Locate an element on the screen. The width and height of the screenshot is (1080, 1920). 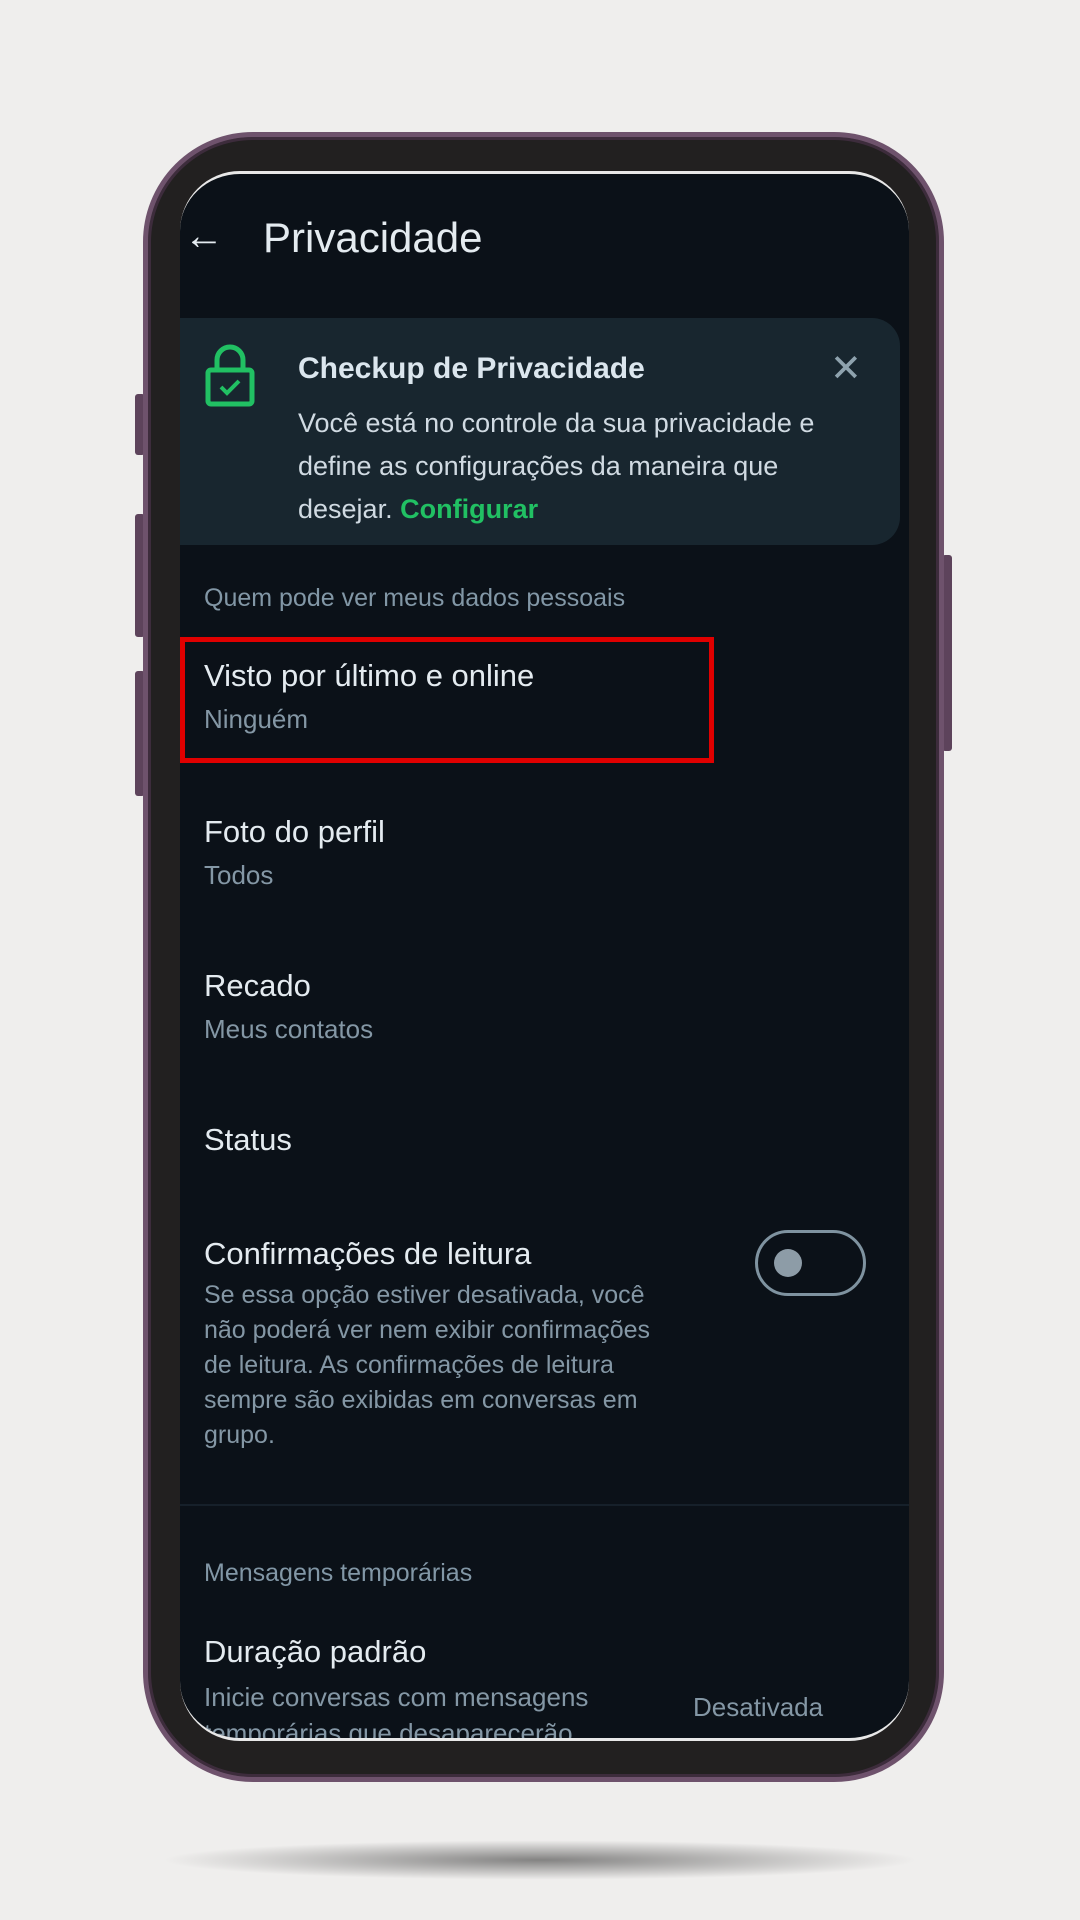
highlight-box is located at coordinates (447, 700).